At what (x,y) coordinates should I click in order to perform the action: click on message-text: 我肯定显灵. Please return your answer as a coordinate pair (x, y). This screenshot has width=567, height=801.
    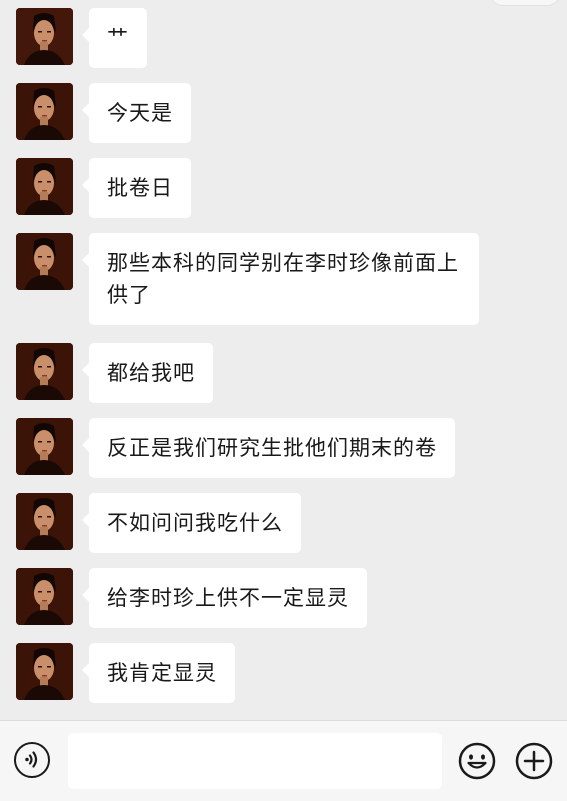
    Looking at the image, I should click on (162, 673).